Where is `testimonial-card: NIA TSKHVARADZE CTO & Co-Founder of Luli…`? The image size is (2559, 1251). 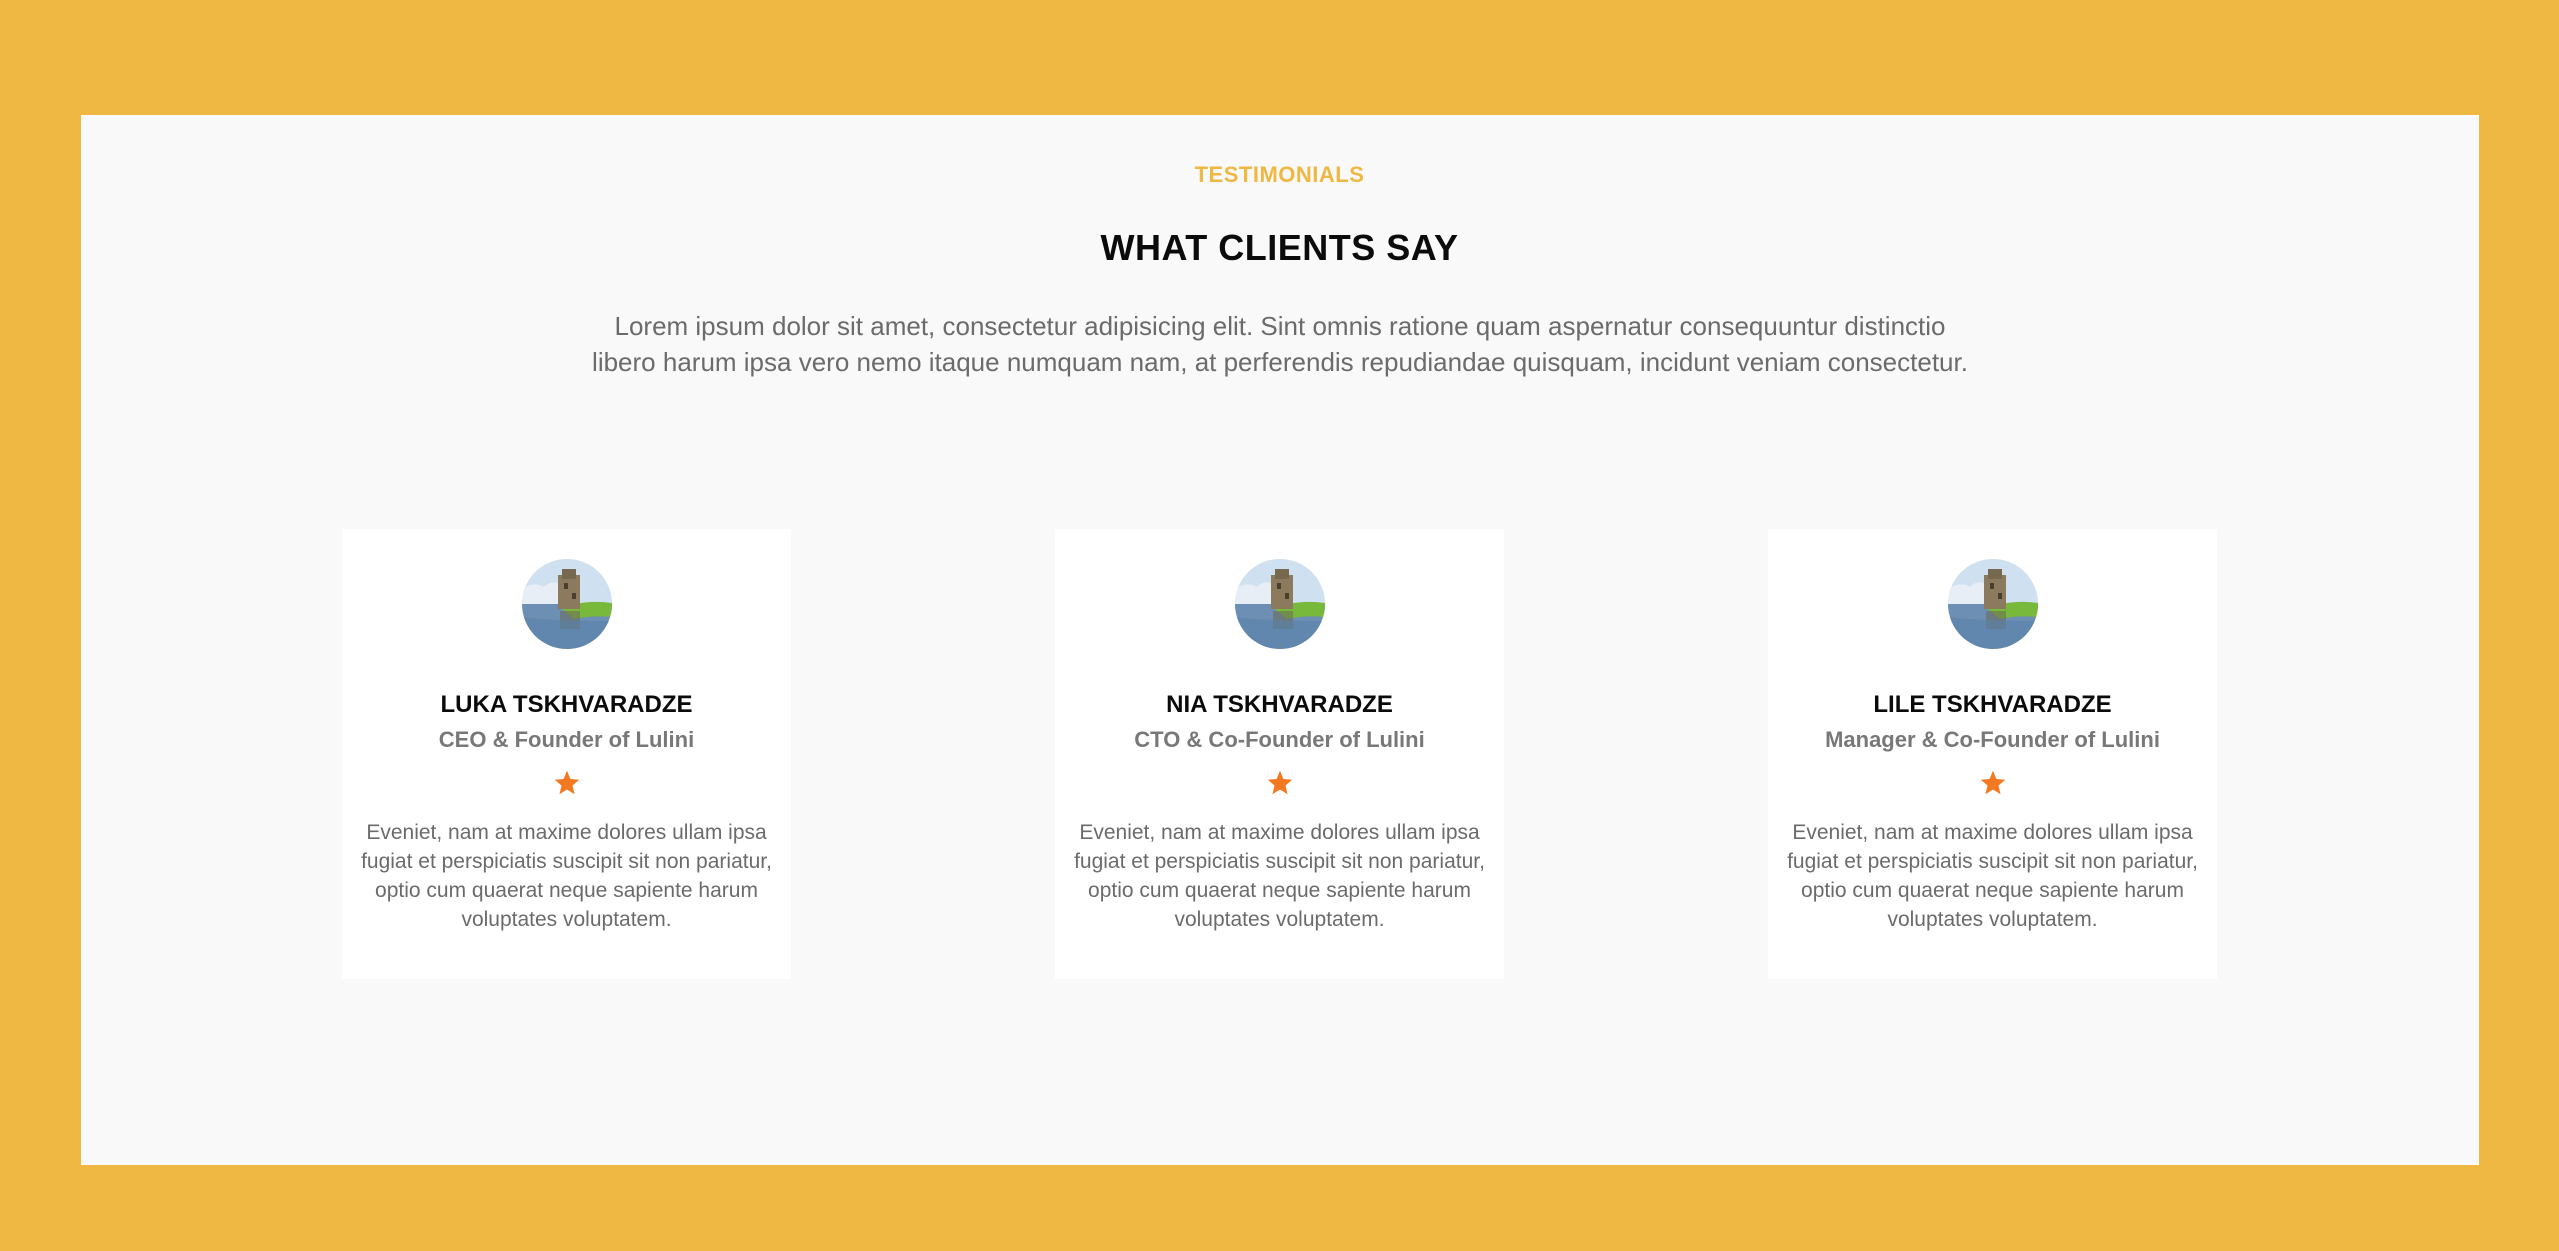
testimonial-card: NIA TSKHVARADZE CTO & Co-Founder of Luli… is located at coordinates (1279, 754).